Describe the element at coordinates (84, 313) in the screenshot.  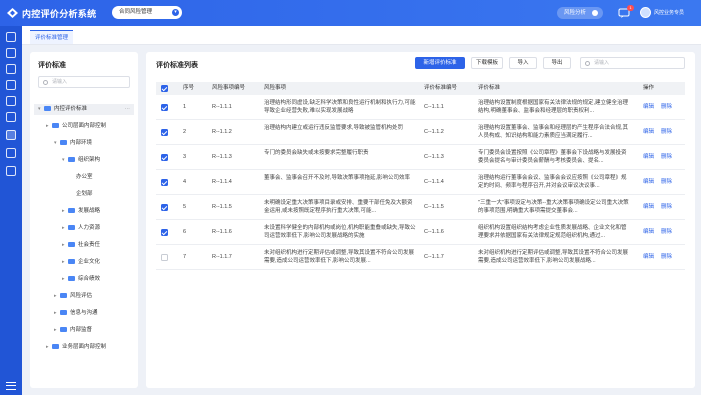
I see `tree-node: ▸ 信息与沟通` at that location.